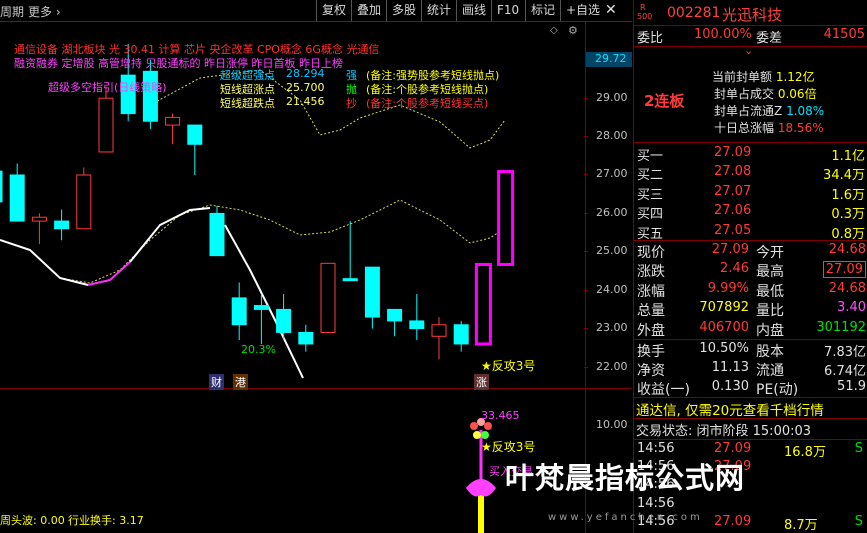  Describe the element at coordinates (733, 211) in the screenshot. I see `bid-price: 27.06` at that location.